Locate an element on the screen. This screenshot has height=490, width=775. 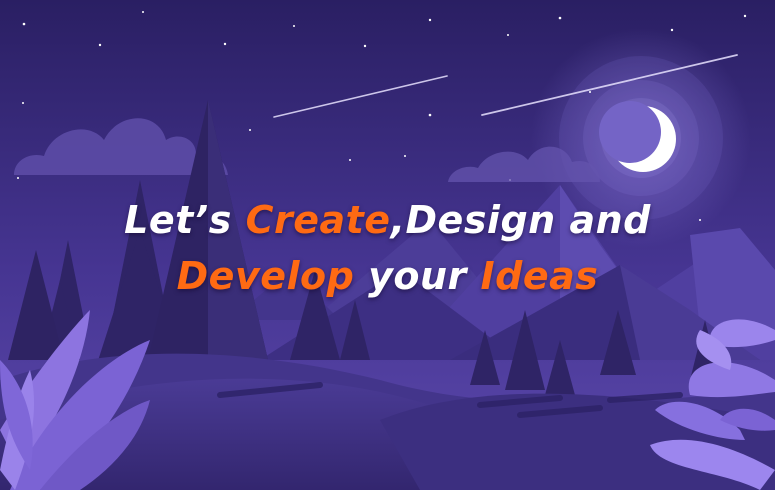
headline-text: ,Design and is located at coordinates (520, 220).